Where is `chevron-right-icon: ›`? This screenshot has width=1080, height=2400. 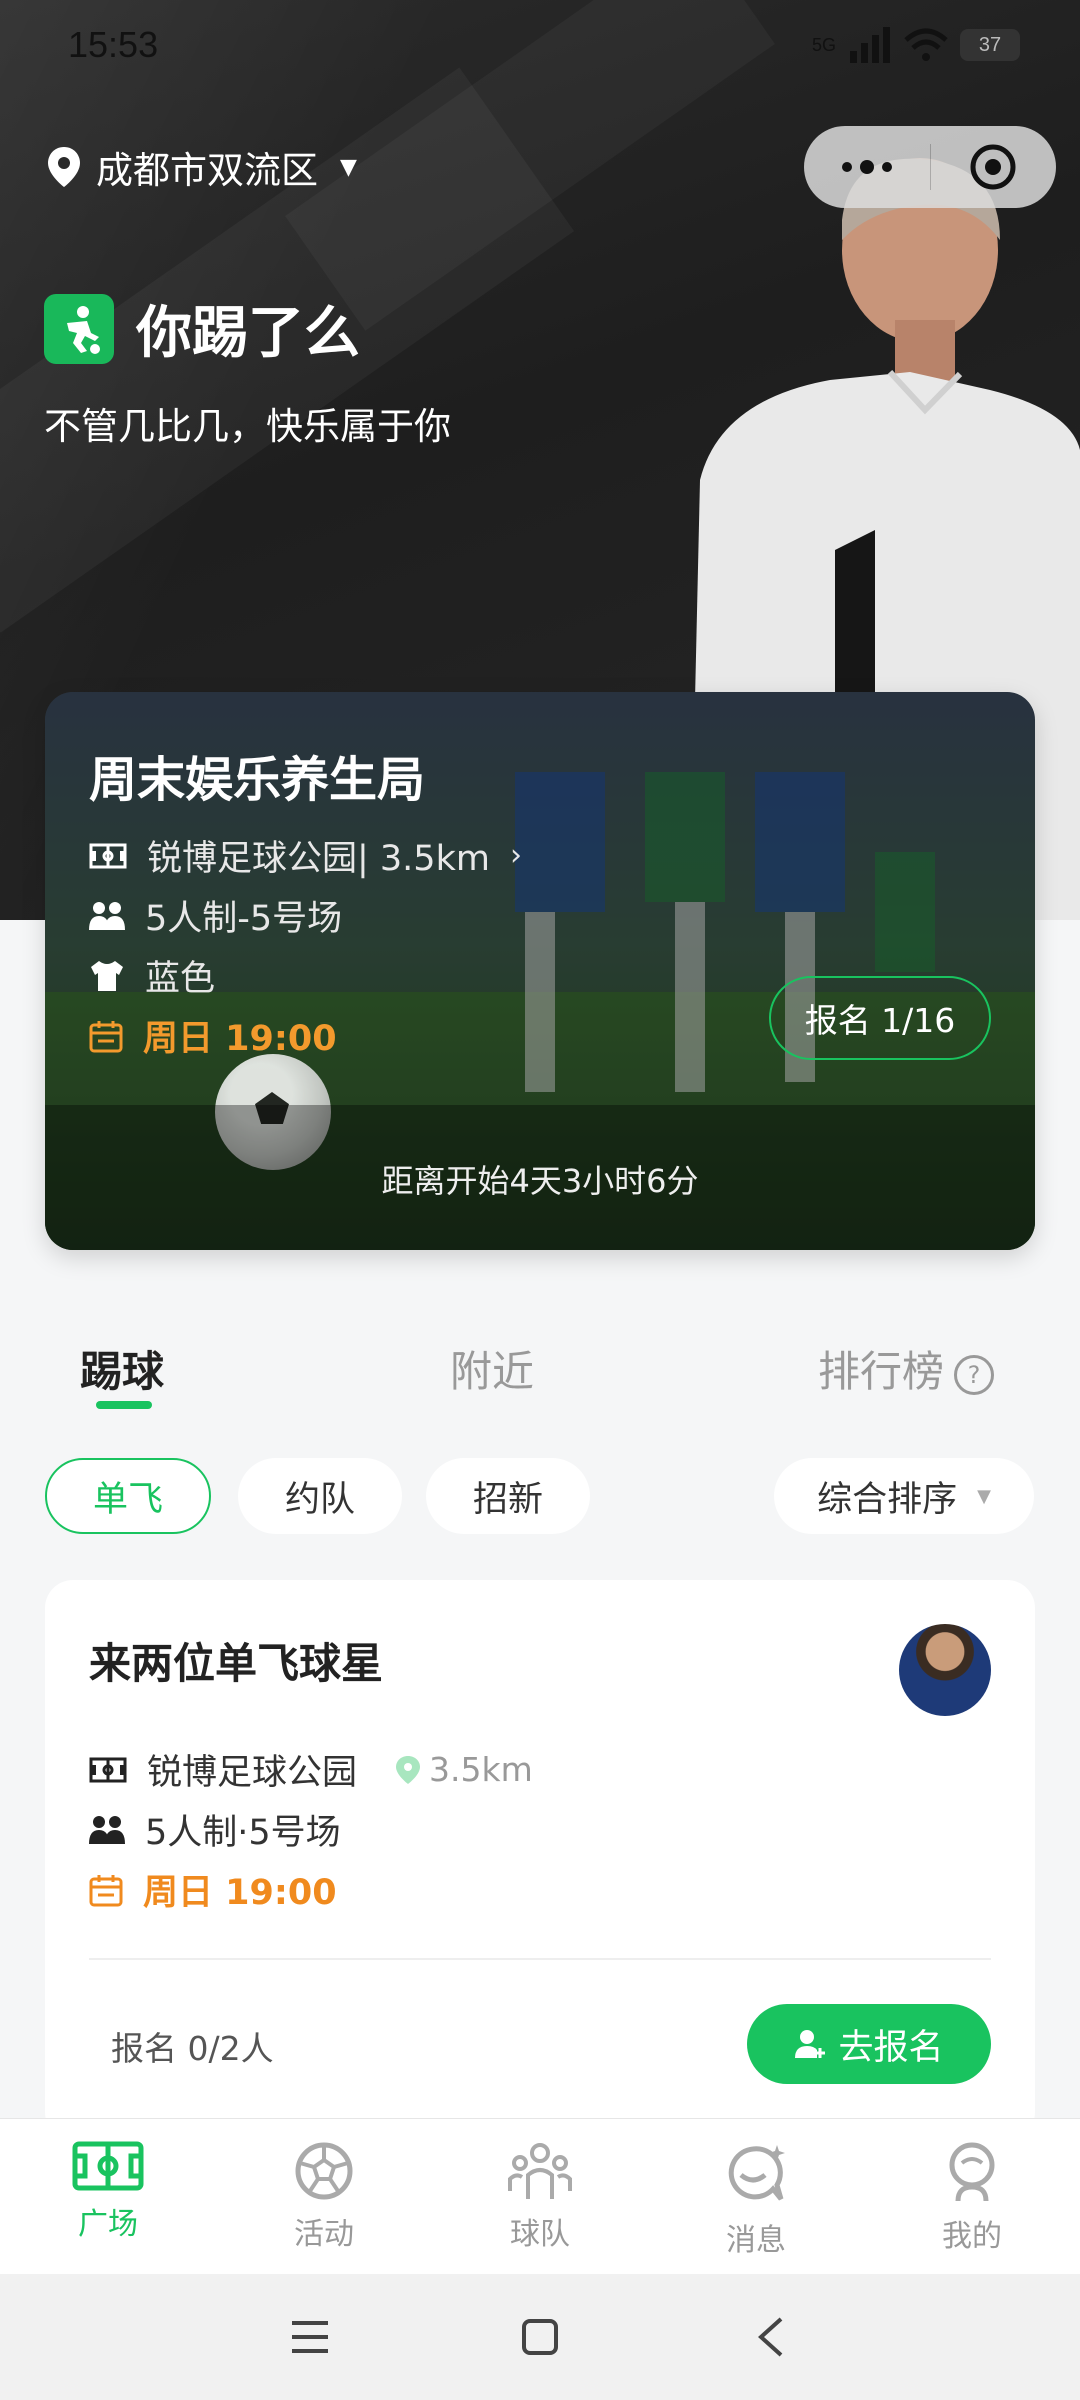
chevron-right-icon: › is located at coordinates (515, 855).